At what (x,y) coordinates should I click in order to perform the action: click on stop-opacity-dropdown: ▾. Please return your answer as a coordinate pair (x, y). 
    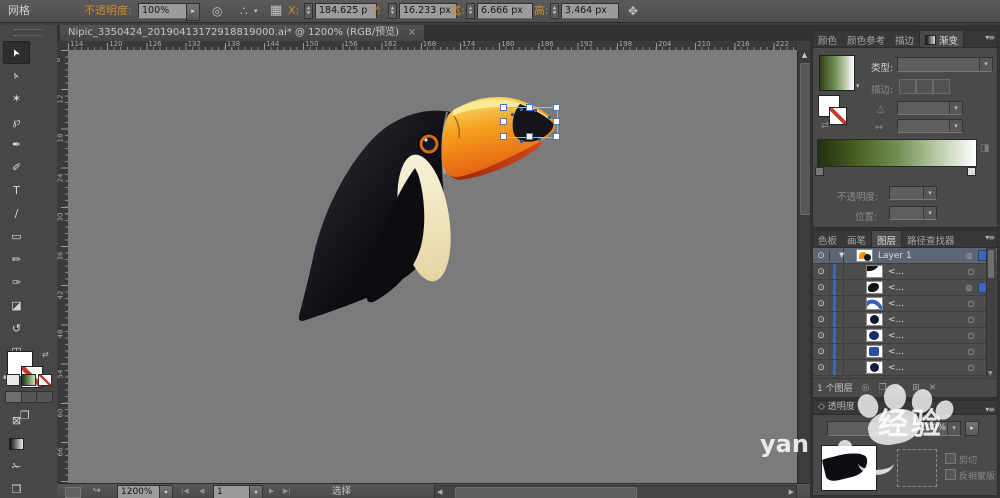
    Looking at the image, I should click on (913, 193).